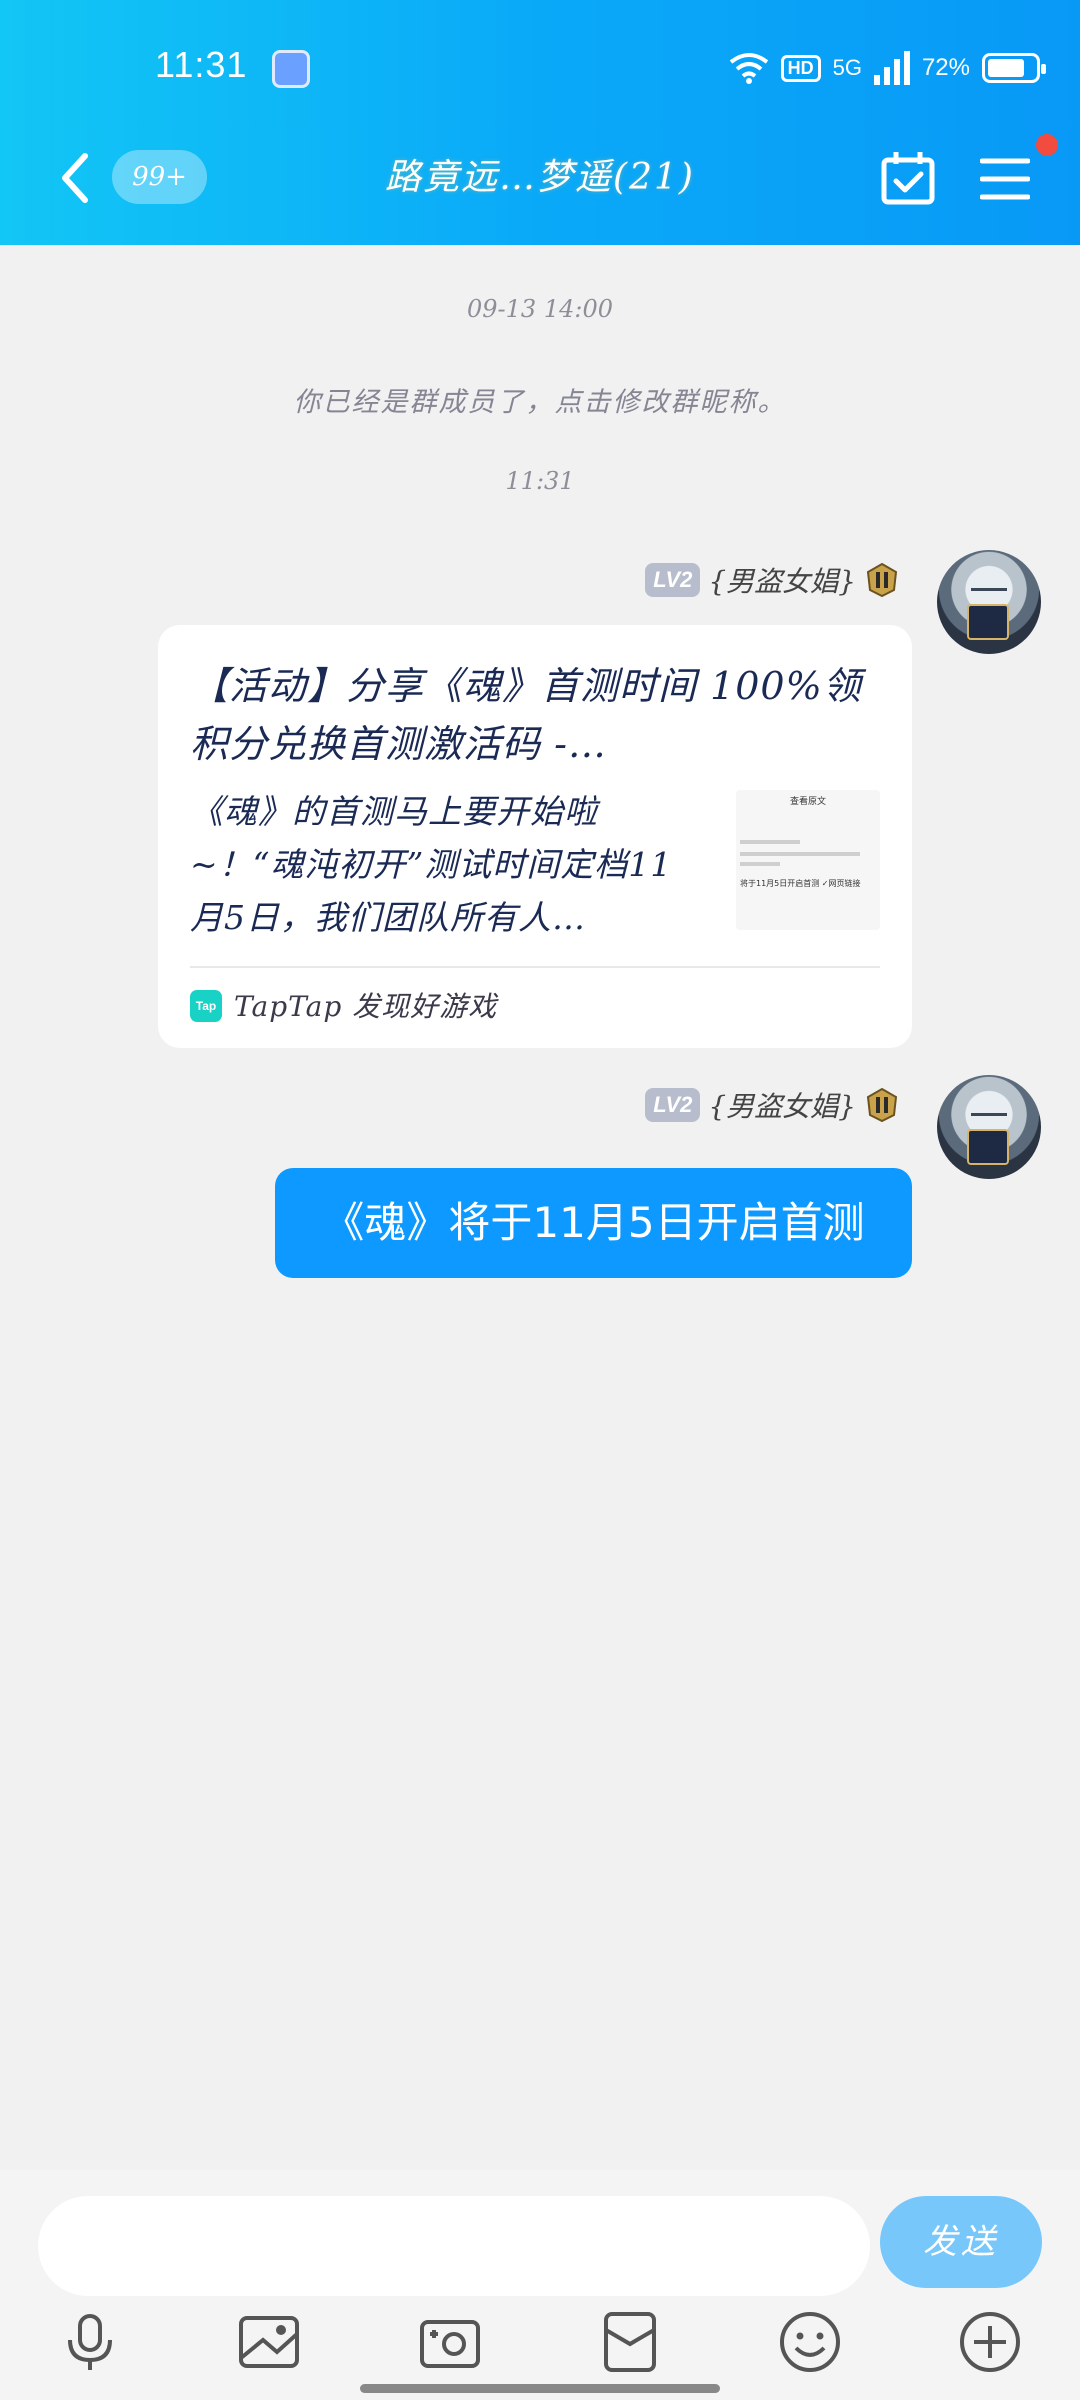  What do you see at coordinates (454, 2246) in the screenshot?
I see `message-input` at bounding box center [454, 2246].